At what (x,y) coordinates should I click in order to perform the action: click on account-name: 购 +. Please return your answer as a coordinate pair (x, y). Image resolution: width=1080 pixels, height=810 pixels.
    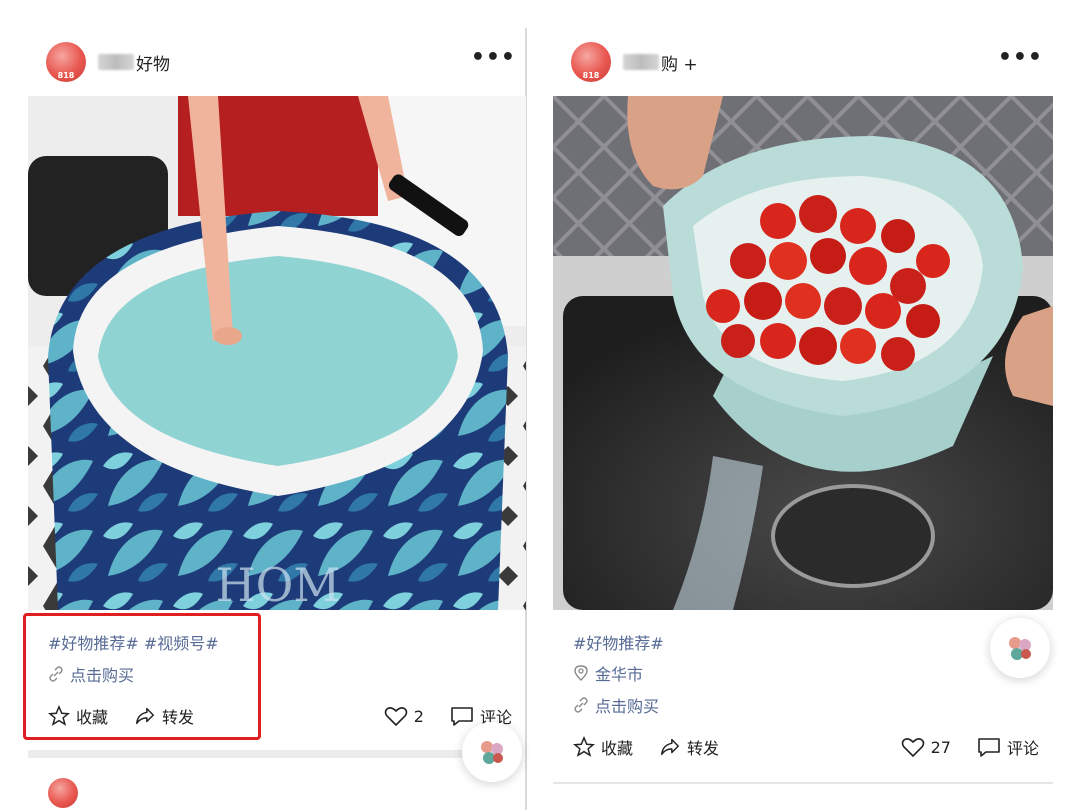
    Looking at the image, I should click on (679, 62).